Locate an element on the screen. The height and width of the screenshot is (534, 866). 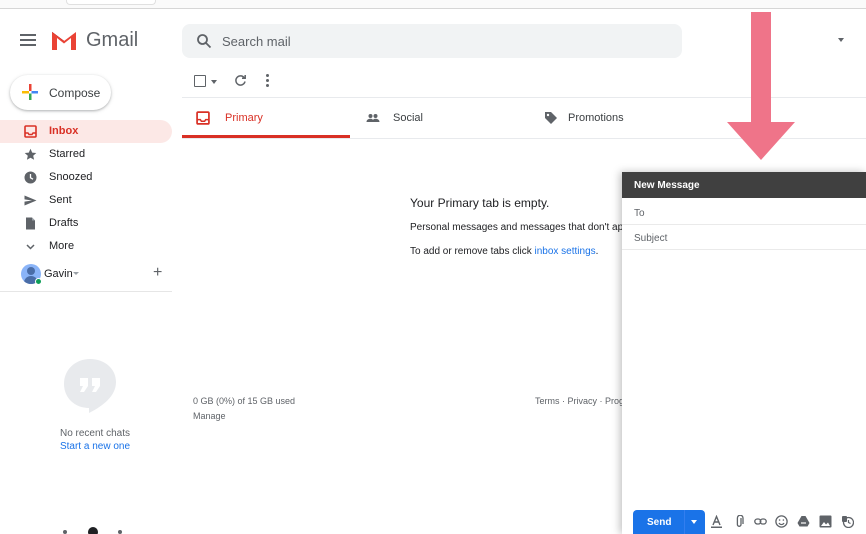
start-chat-link: Start a new one is located at coordinates (95, 446).